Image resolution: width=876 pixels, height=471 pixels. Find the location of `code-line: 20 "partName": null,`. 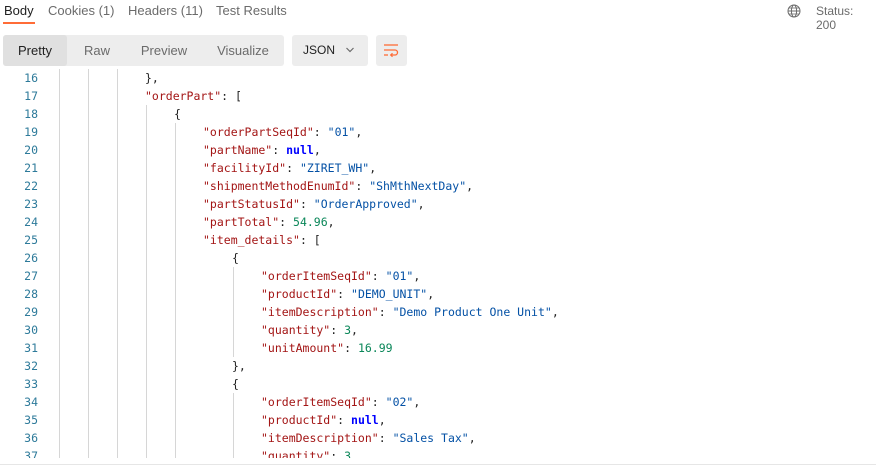

code-line: 20 "partName": null, is located at coordinates (438, 150).